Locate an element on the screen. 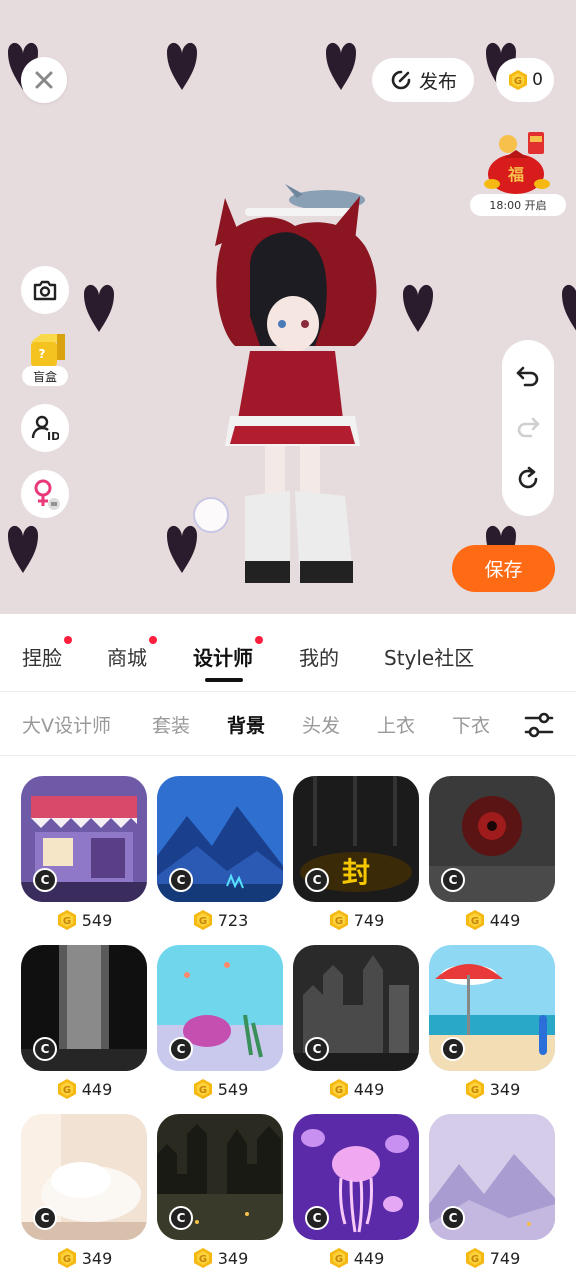 The width and height of the screenshot is (576, 1280). item-price: G 449 is located at coordinates (492, 920).